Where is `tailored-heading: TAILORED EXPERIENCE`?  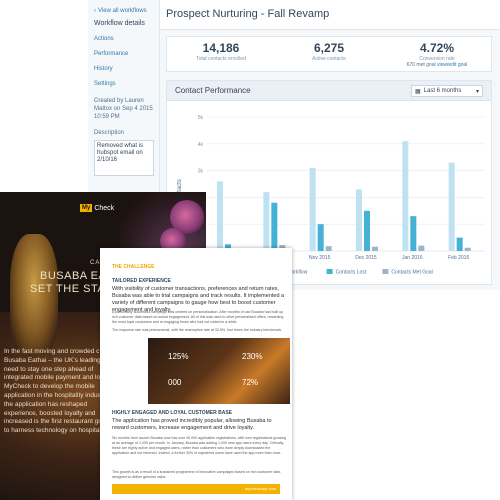
tailored-heading: TAILORED EXPERIENCE is located at coordinates (141, 281).